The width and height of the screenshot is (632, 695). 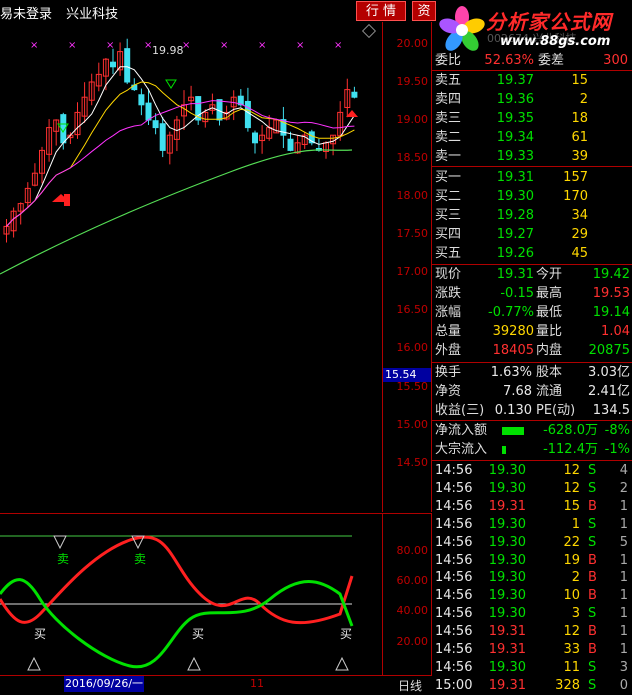 What do you see at coordinates (532, 578) in the screenshot?
I see `tick-row: 14:56 19.30 2 B 1` at bounding box center [532, 578].